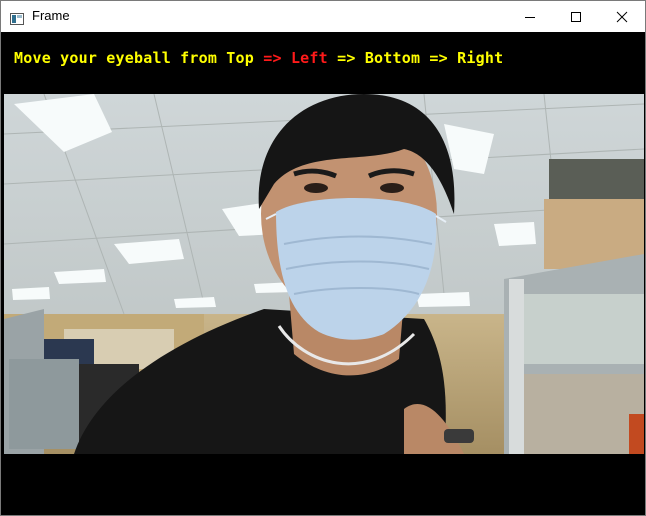 The width and height of the screenshot is (646, 516). I want to click on window-title: Frame, so click(51, 15).